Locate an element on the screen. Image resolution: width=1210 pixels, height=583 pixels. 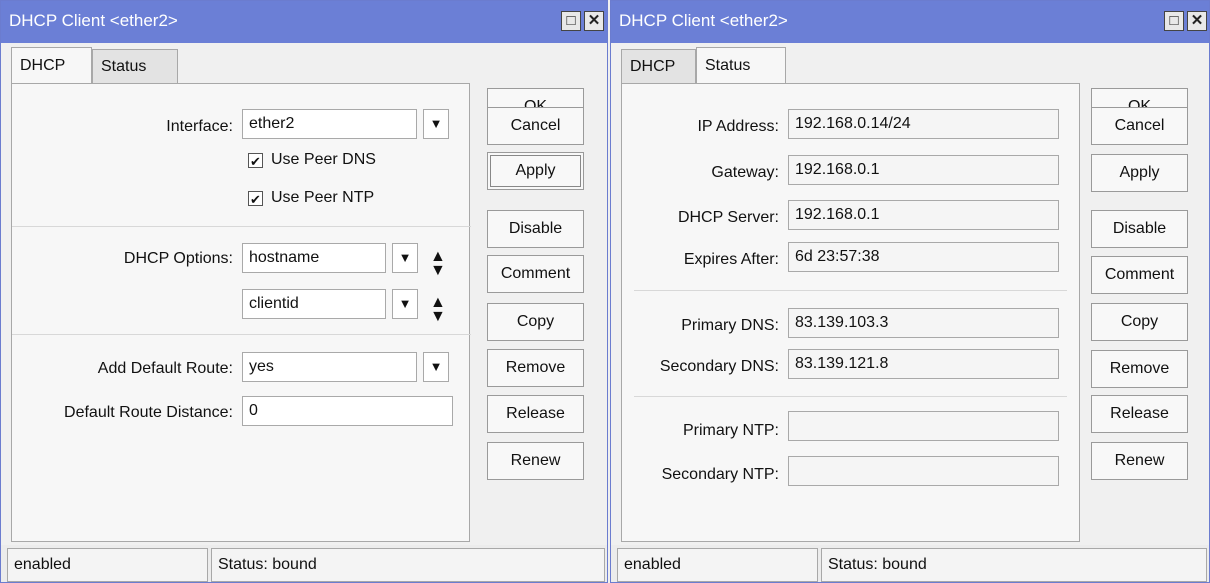
ip-address-value: 192.168.0.14/24 is located at coordinates (923, 124).